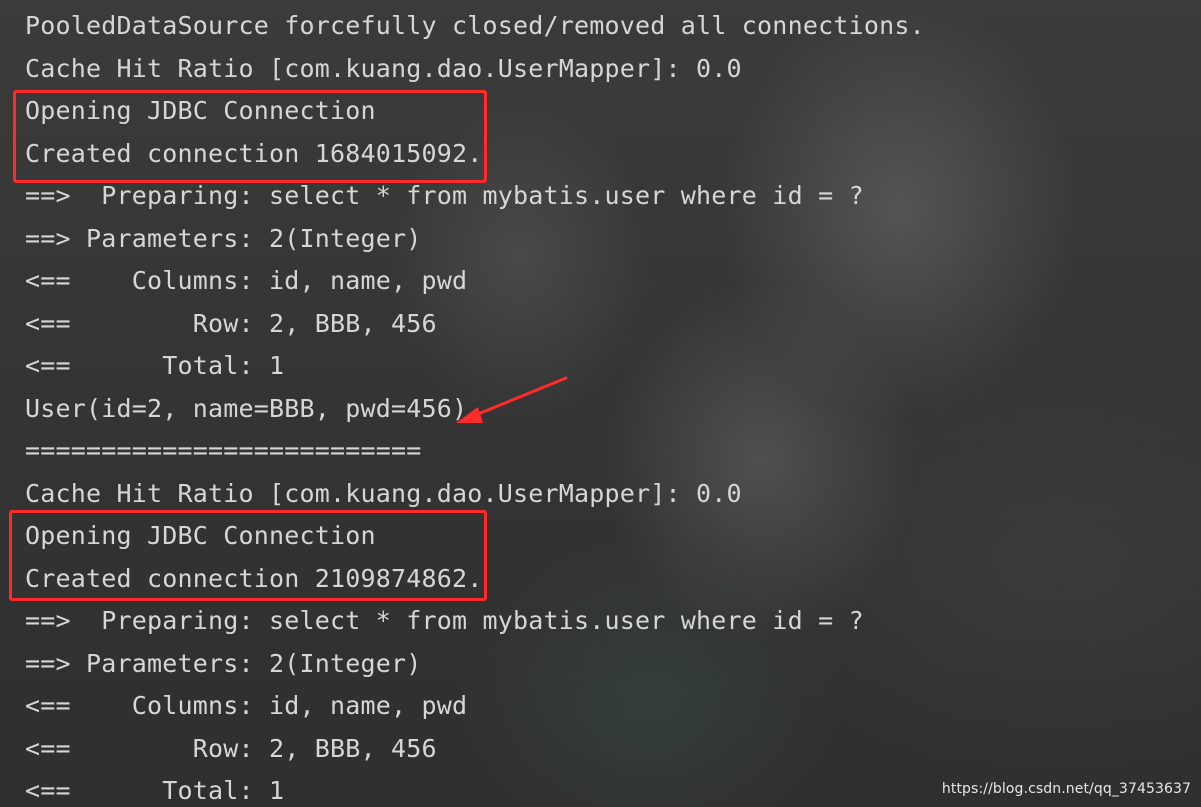 The image size is (1201, 807). I want to click on watermark-url: https://blog.csdn.net/qq_37453637, so click(1066, 789).